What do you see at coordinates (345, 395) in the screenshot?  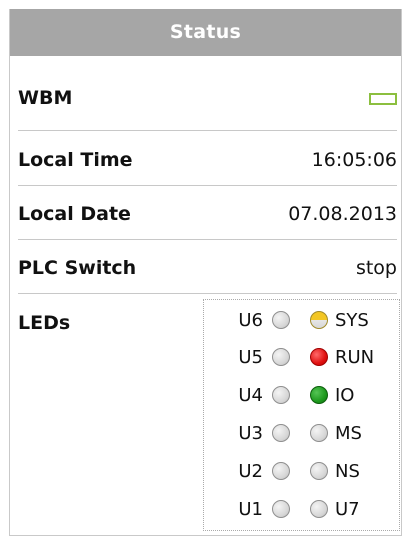 I see `led-label-io: IO` at bounding box center [345, 395].